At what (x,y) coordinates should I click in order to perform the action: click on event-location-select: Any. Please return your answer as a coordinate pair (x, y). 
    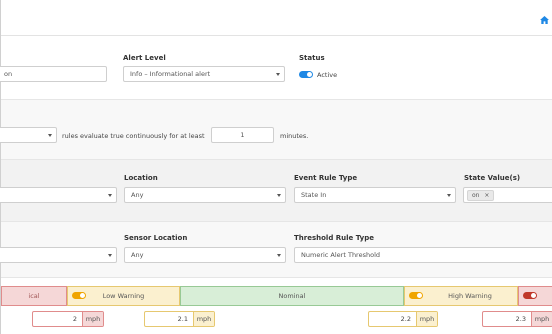
    Looking at the image, I should click on (205, 195).